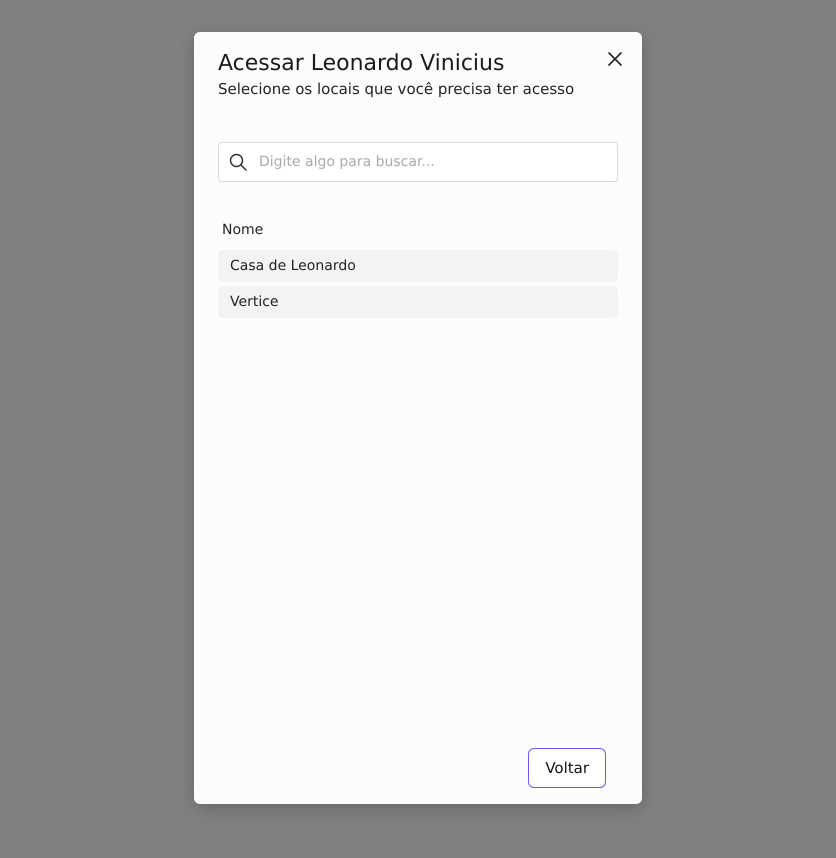 Image resolution: width=836 pixels, height=858 pixels. What do you see at coordinates (567, 768) in the screenshot?
I see `back-button: Voltar` at bounding box center [567, 768].